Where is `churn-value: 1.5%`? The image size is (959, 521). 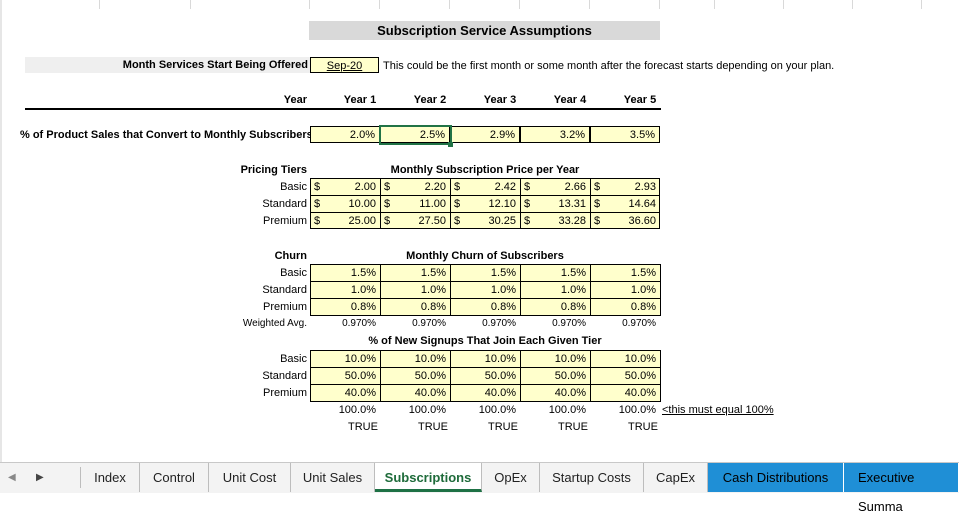 churn-value: 1.5% is located at coordinates (363, 273).